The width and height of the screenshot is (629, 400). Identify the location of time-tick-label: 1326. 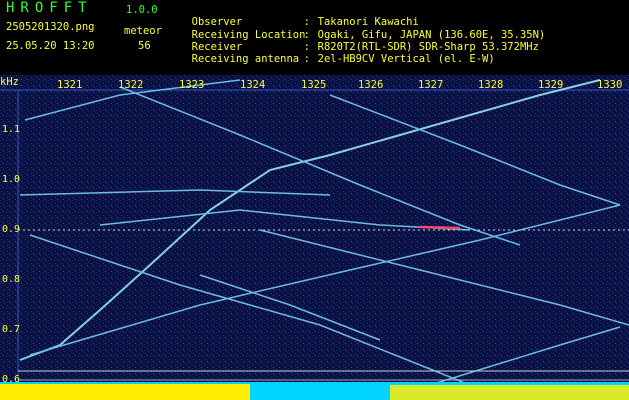
(371, 85).